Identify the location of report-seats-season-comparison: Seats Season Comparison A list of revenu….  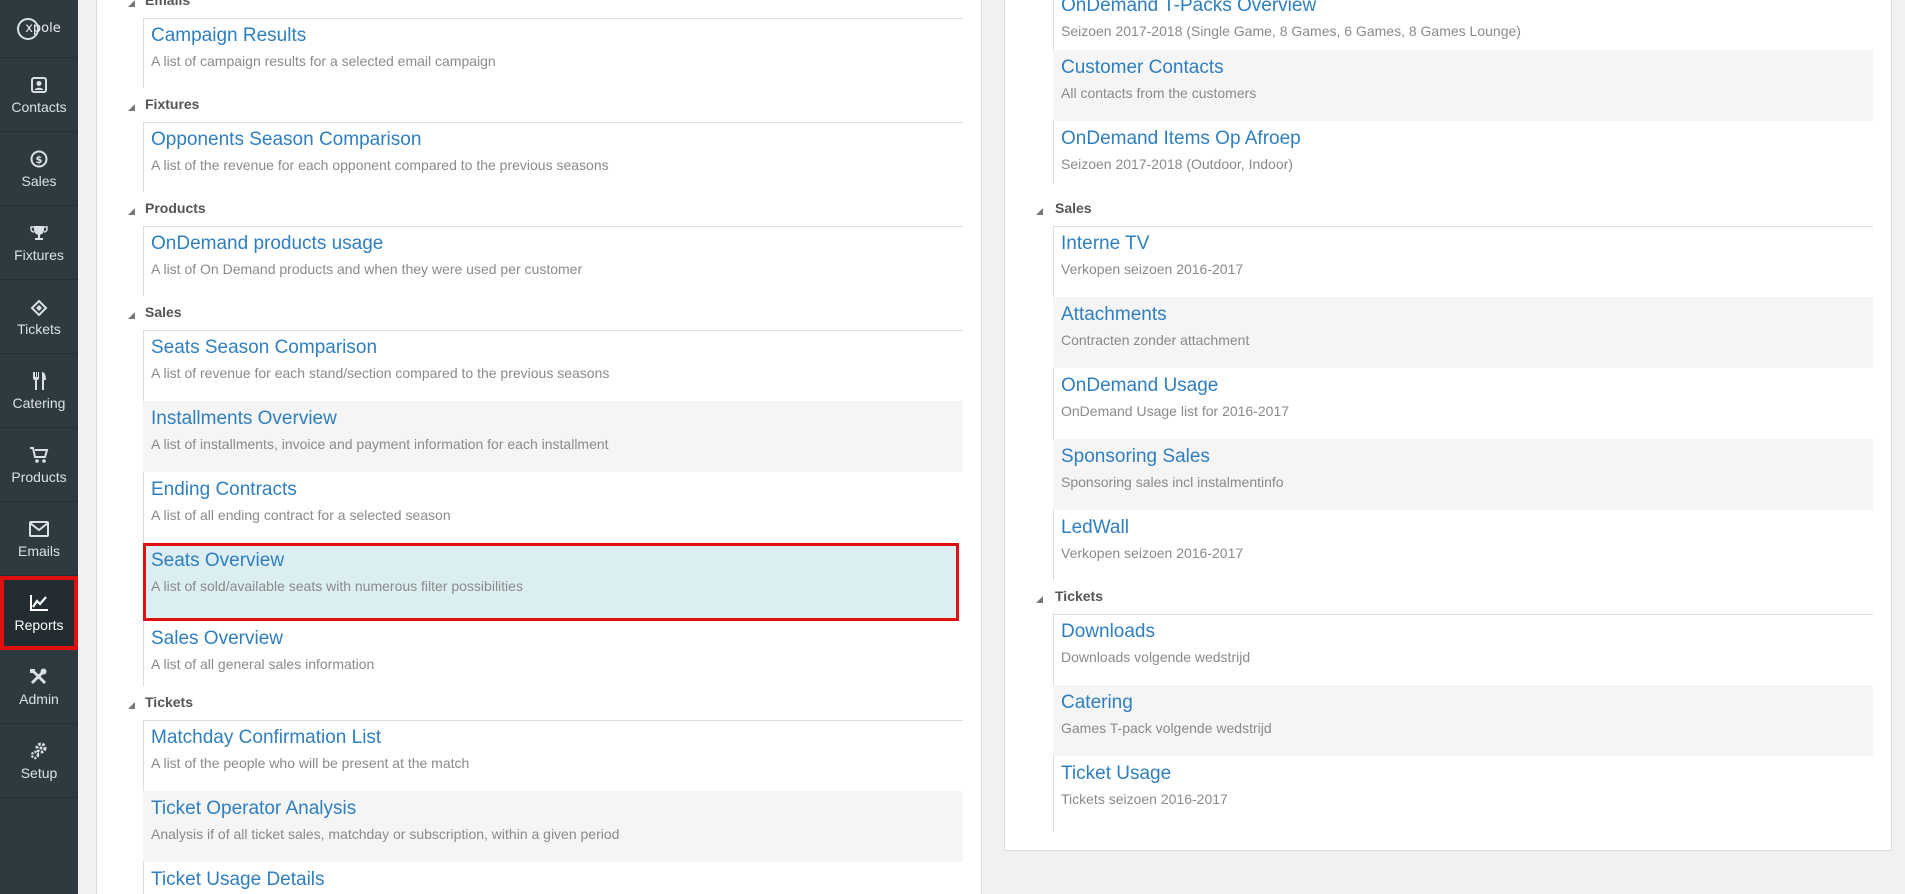
(553, 365).